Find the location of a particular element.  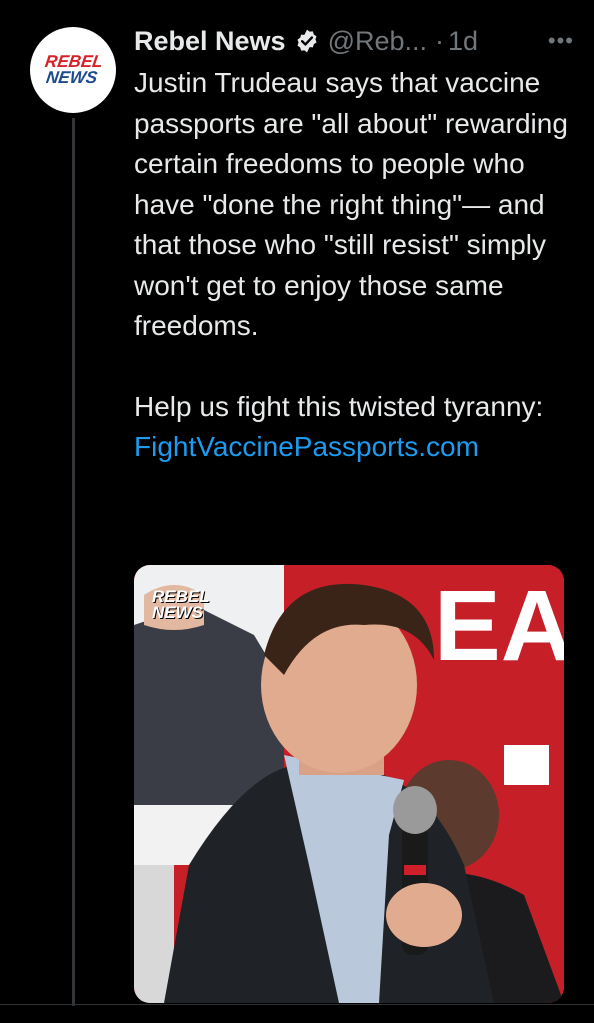

backdrop-sign-text: EA is located at coordinates (499, 626).